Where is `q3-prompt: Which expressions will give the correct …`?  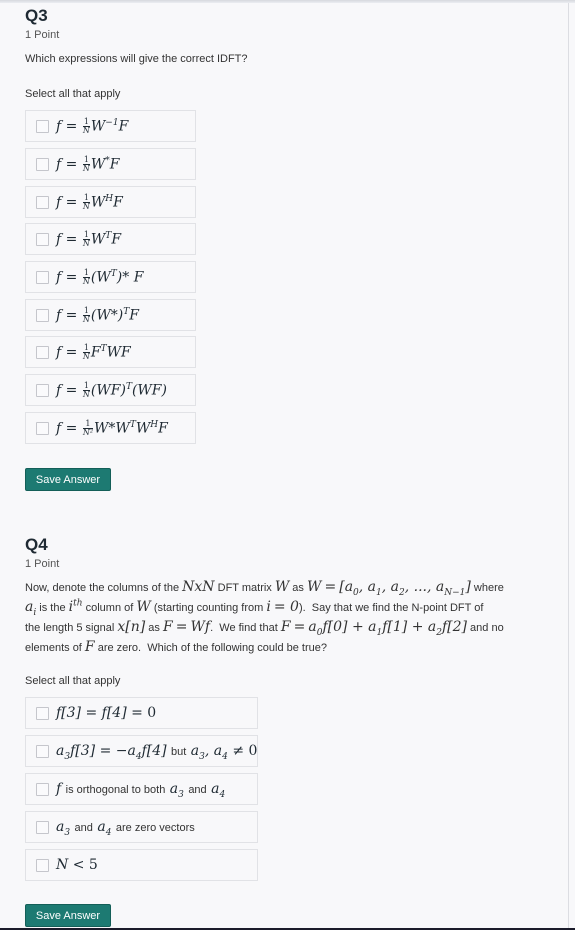
q3-prompt: Which expressions will give the correct … is located at coordinates (136, 59).